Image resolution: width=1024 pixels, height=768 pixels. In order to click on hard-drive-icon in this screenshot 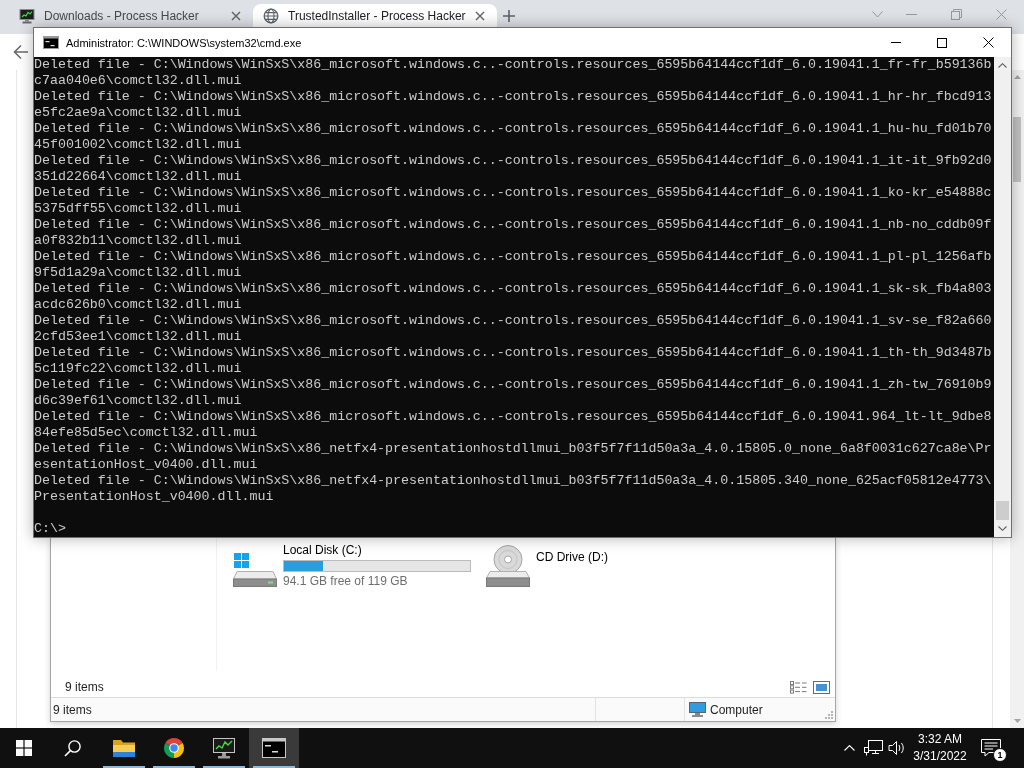, I will do `click(255, 570)`.